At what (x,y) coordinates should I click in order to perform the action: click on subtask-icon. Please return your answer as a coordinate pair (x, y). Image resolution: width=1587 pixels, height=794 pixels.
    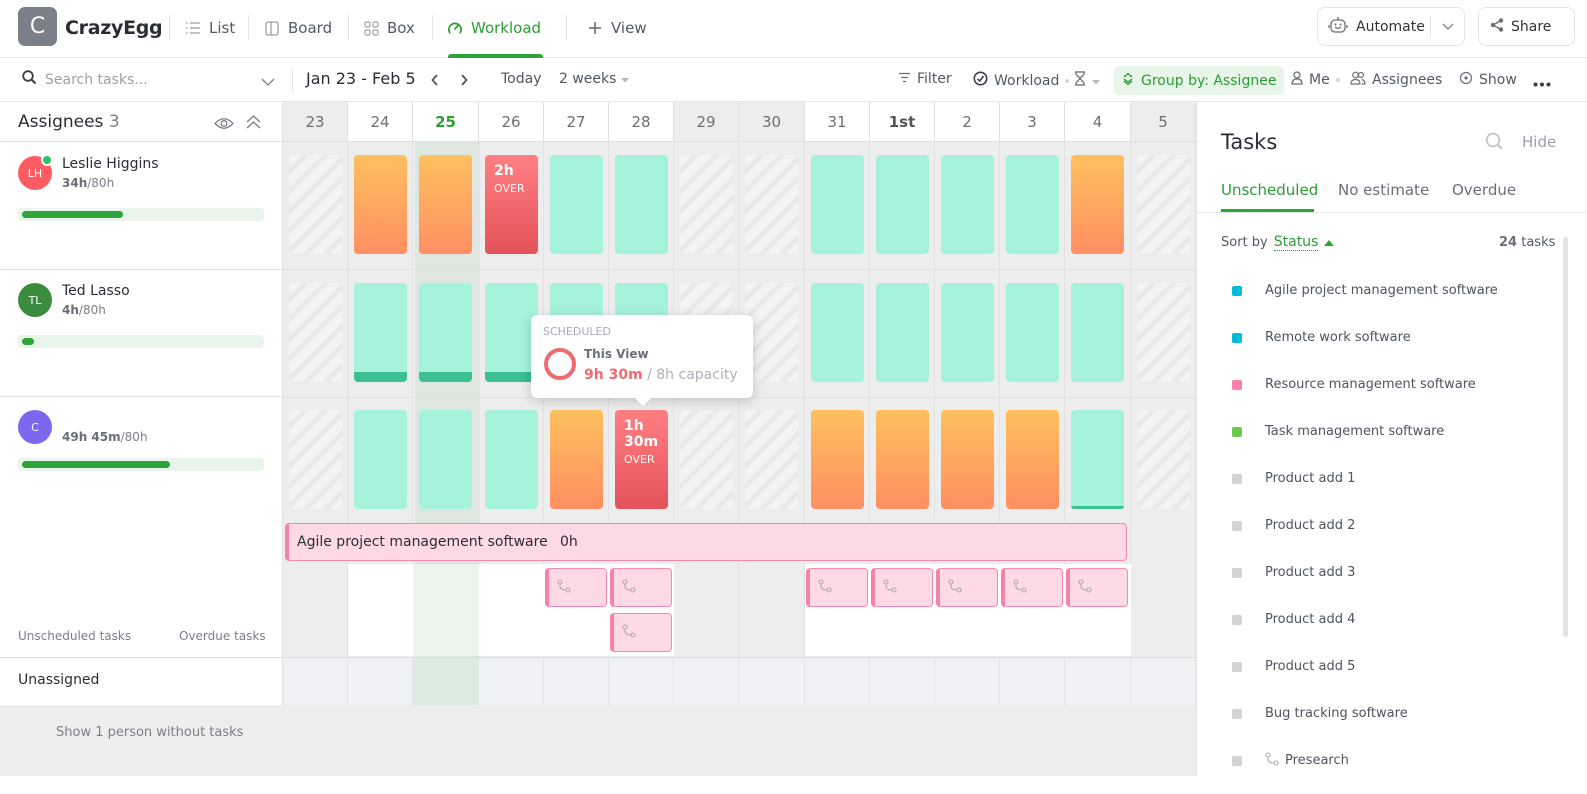
    Looking at the image, I should click on (564, 587).